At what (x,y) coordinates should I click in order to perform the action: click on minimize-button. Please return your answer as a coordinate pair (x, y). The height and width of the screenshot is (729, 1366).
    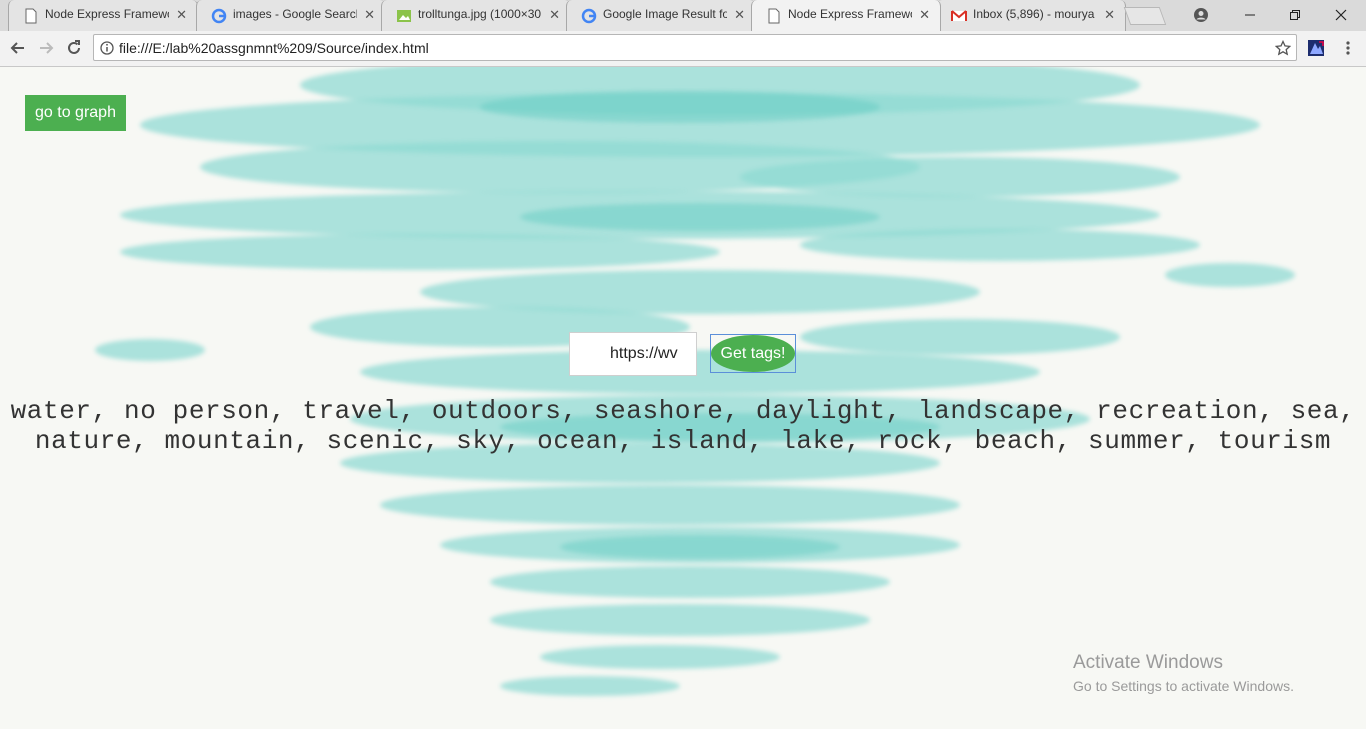
    Looking at the image, I should click on (1250, 15).